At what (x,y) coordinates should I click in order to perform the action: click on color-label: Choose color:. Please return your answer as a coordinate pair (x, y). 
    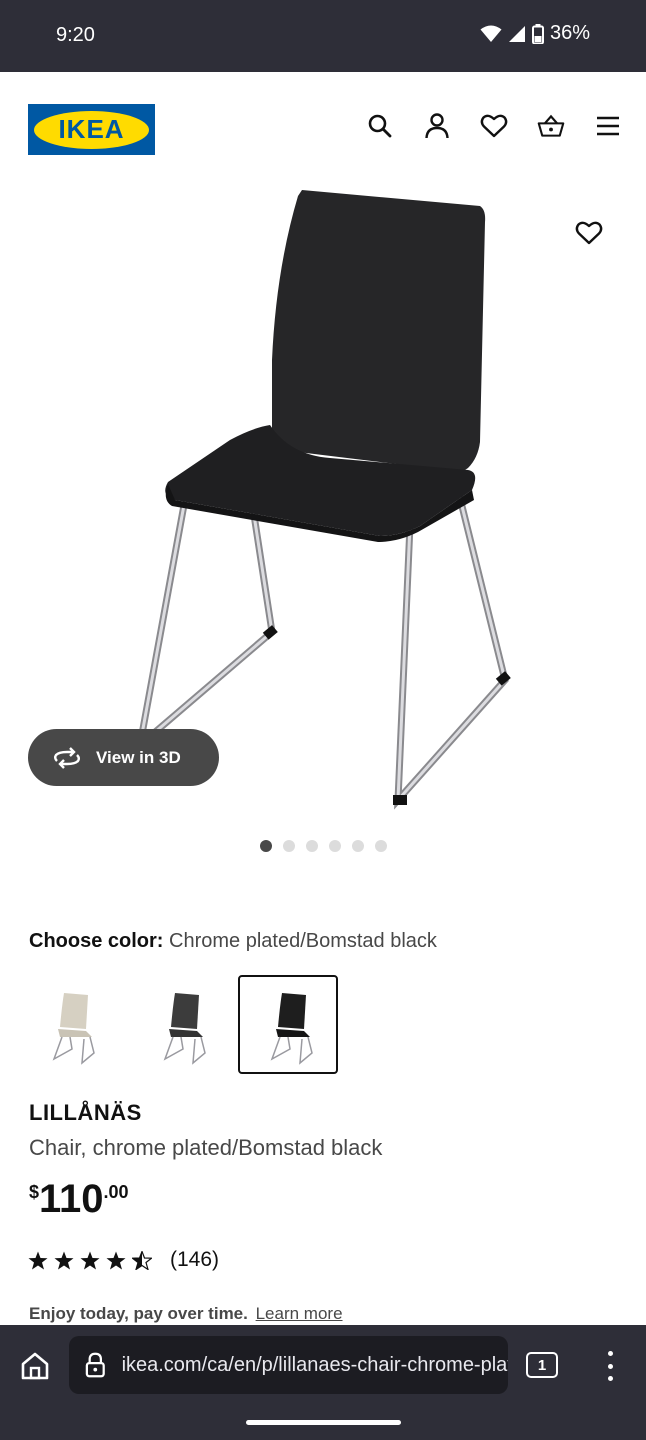
    Looking at the image, I should click on (96, 941).